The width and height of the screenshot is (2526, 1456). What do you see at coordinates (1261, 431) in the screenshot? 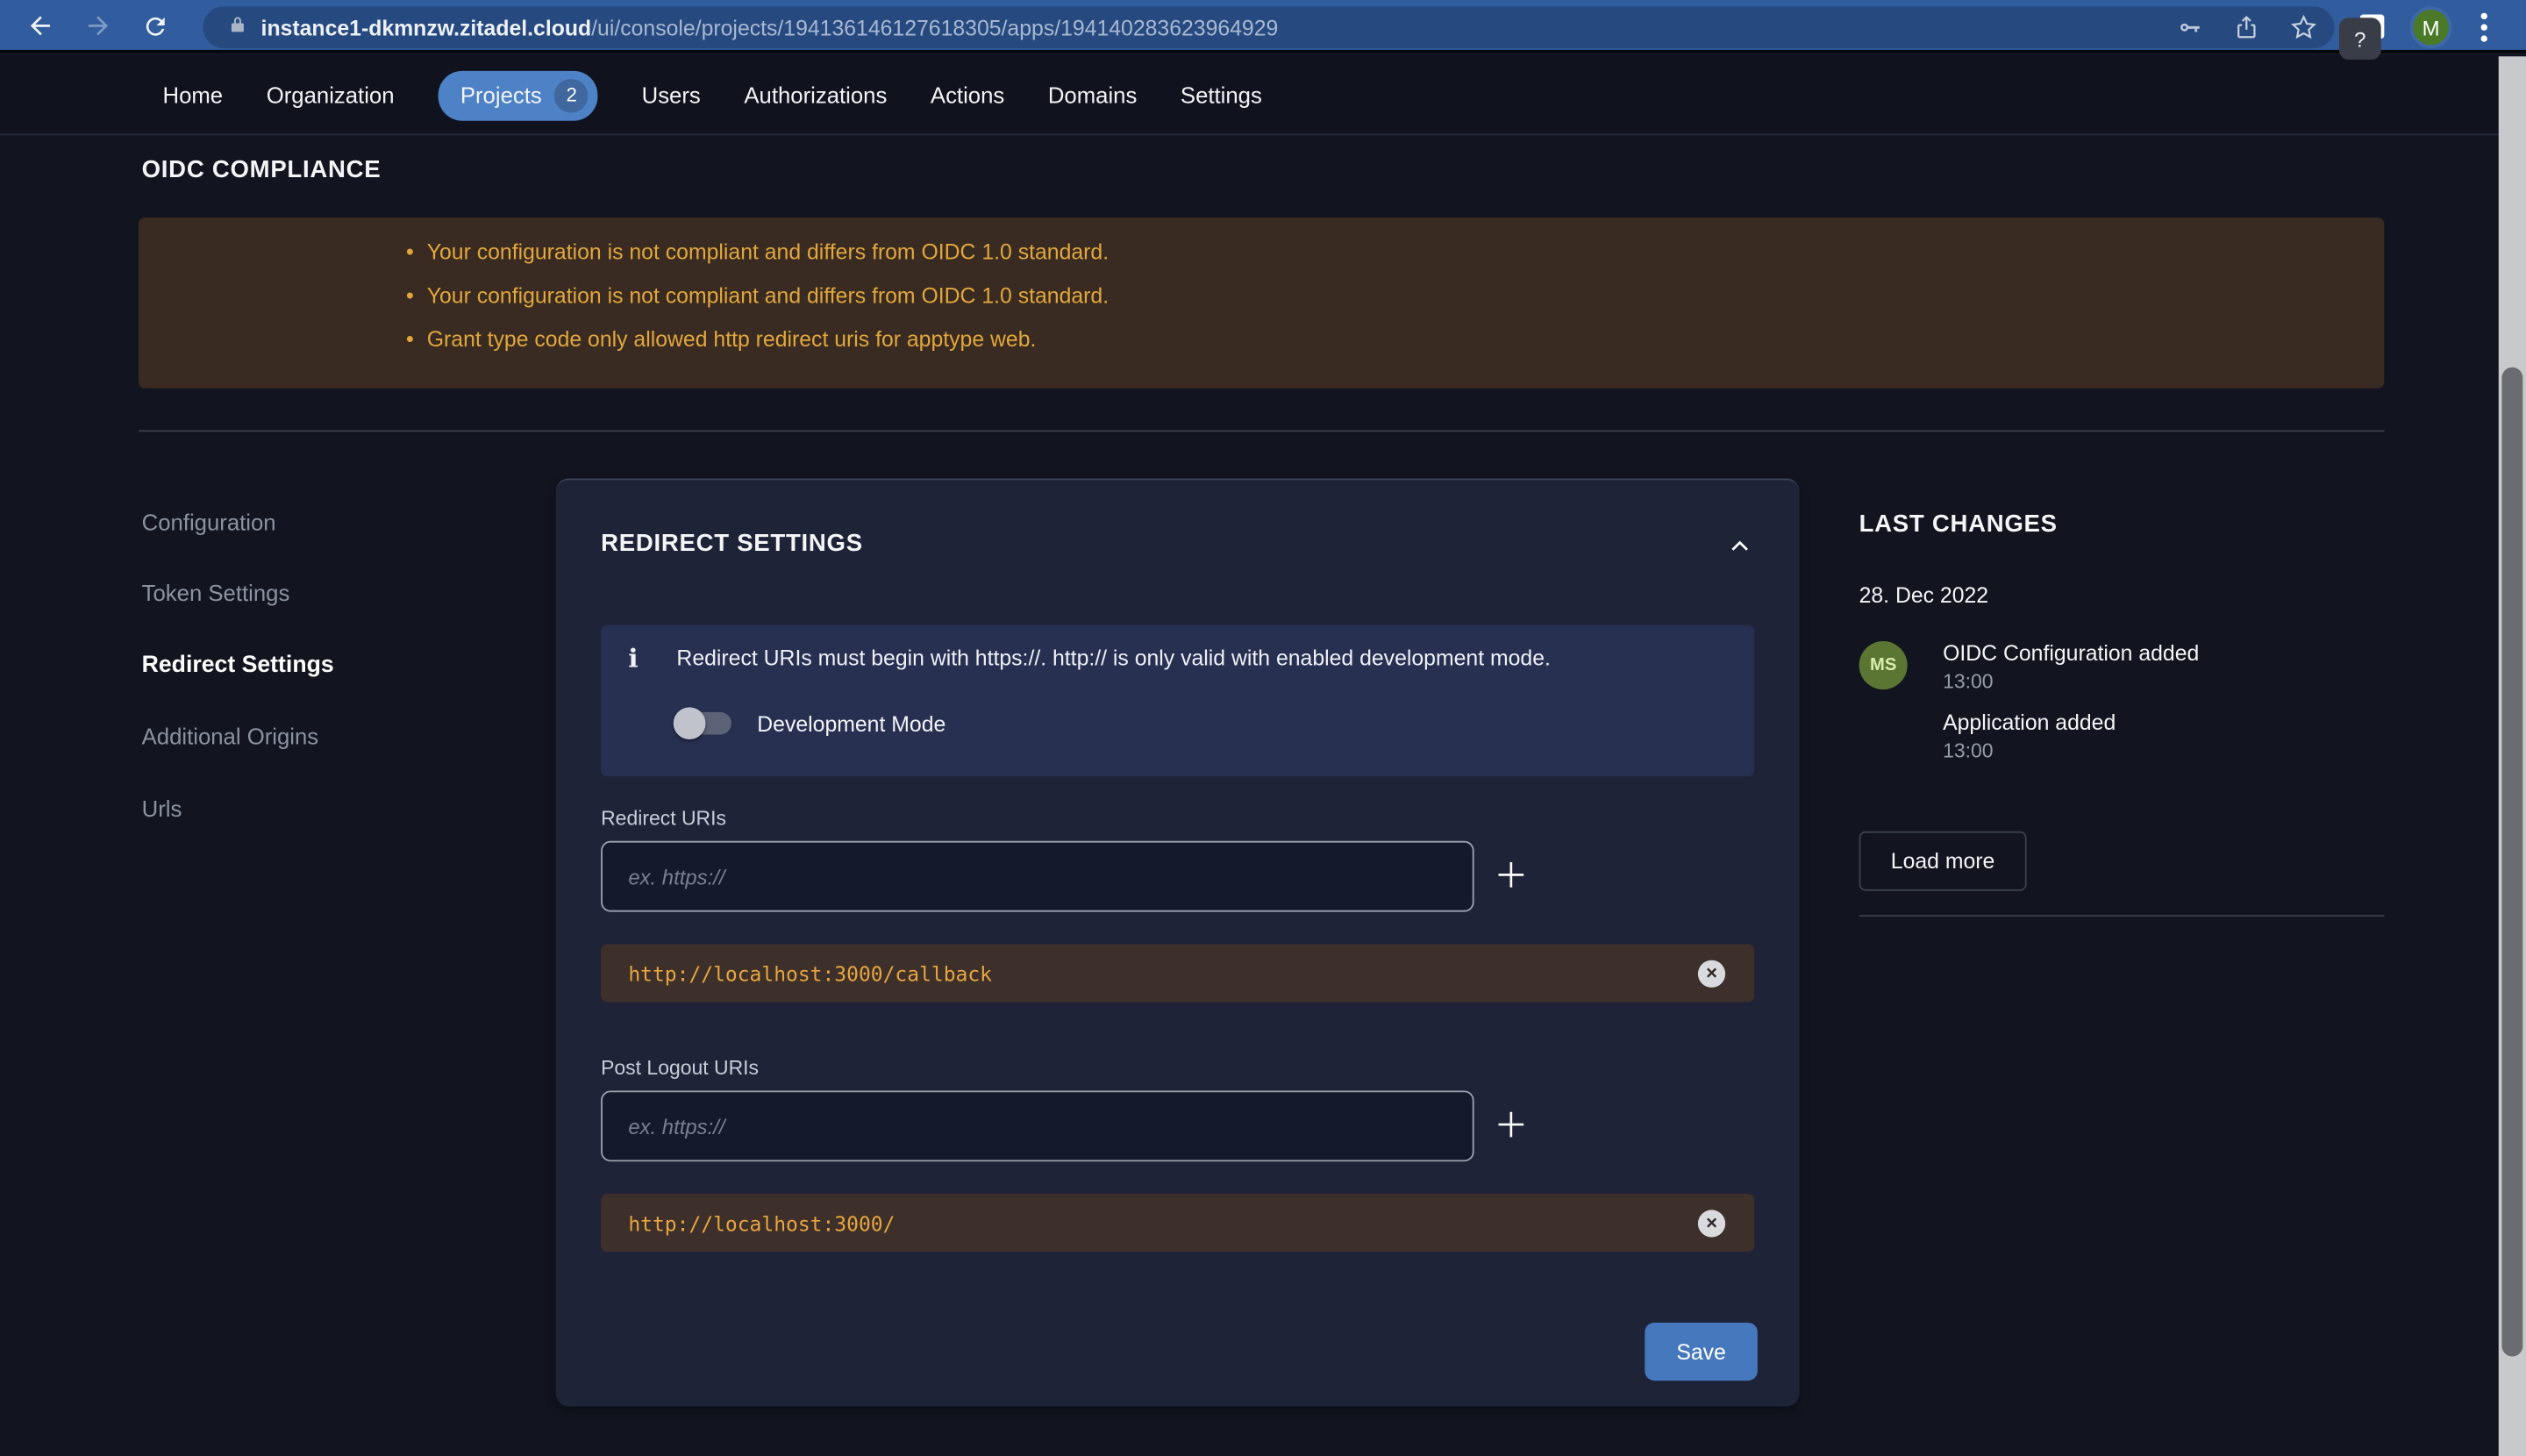
I see `section-divider` at bounding box center [1261, 431].